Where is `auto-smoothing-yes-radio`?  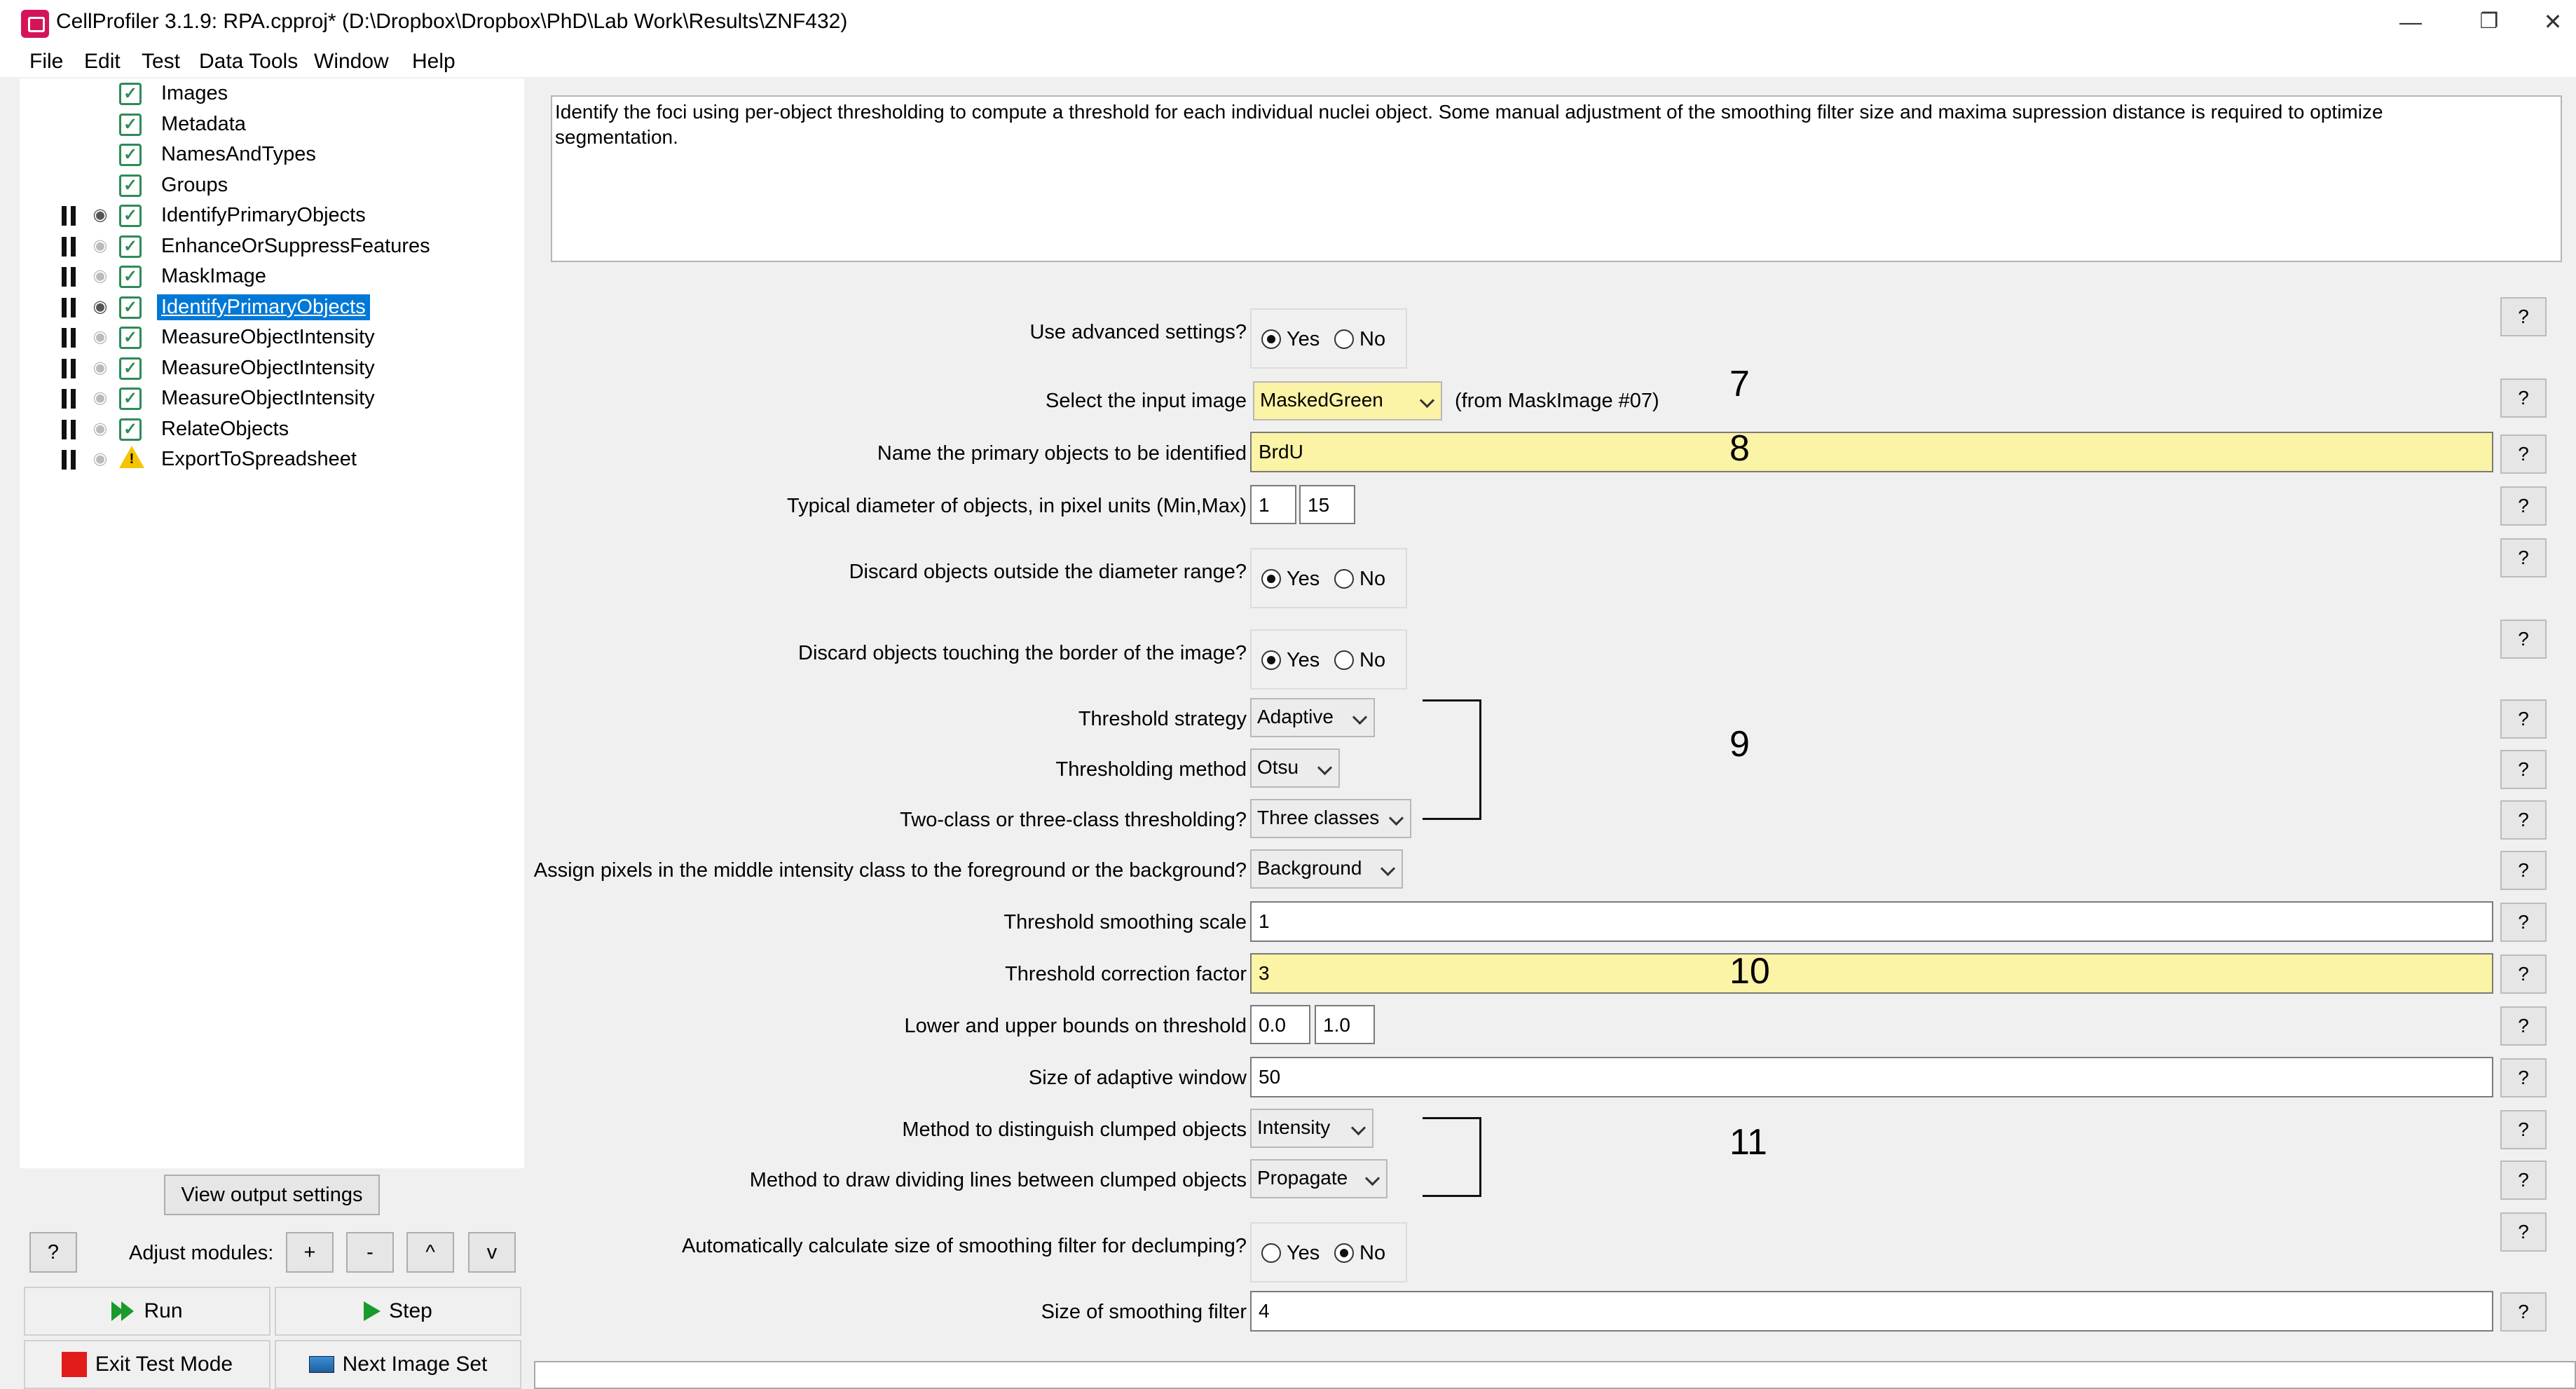 auto-smoothing-yes-radio is located at coordinates (1271, 1253).